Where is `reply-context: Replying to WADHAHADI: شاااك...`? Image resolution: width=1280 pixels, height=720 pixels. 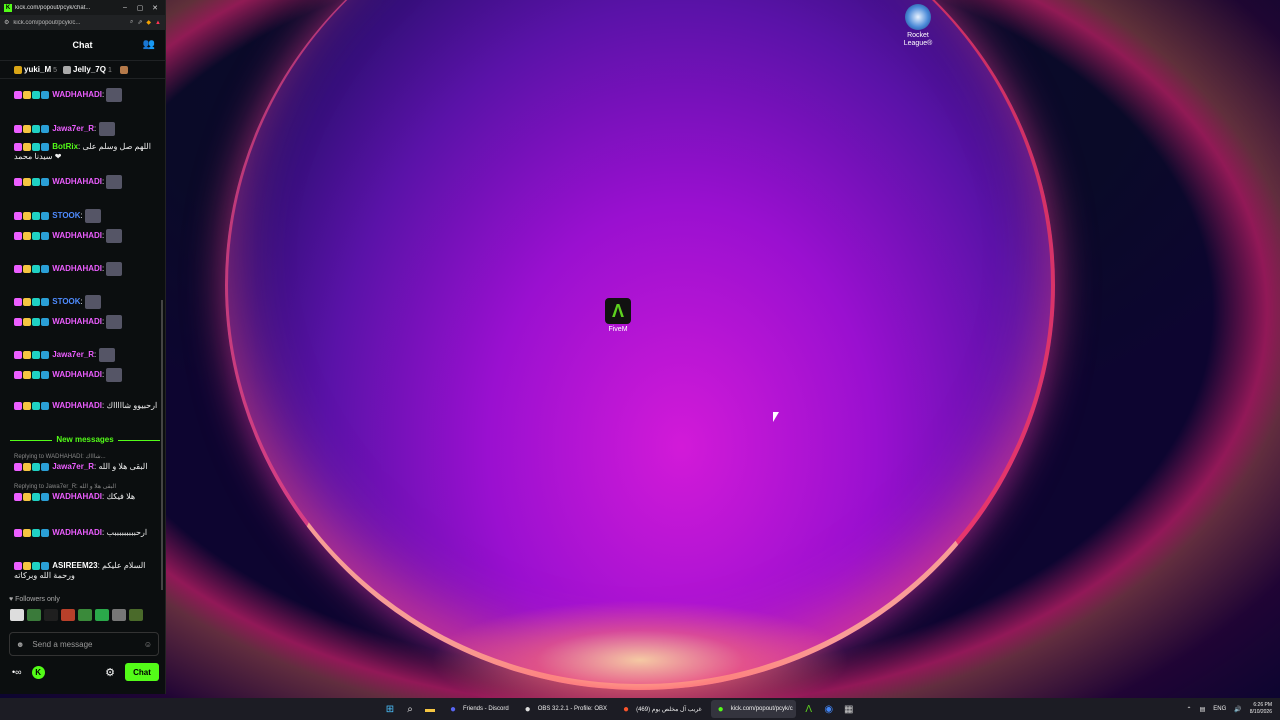 reply-context: Replying to WADHAHADI: شاااك... is located at coordinates (86, 457).